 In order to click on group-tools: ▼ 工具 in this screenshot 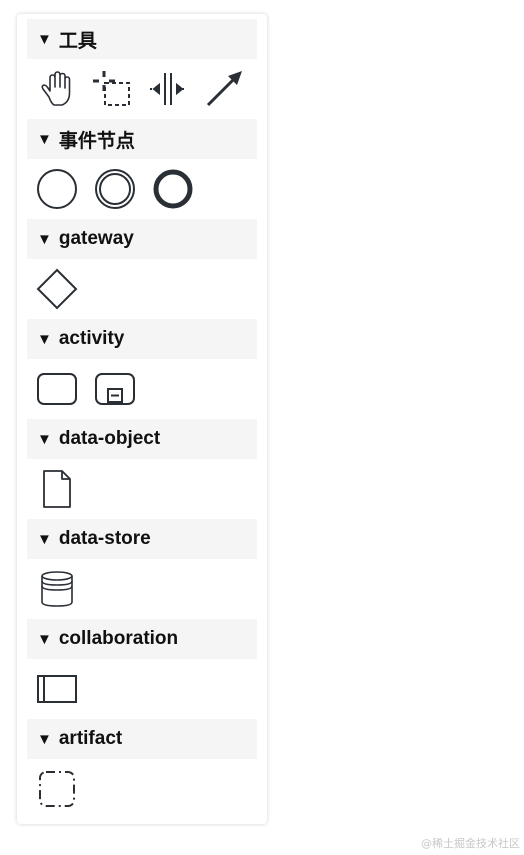, I will do `click(142, 69)`.